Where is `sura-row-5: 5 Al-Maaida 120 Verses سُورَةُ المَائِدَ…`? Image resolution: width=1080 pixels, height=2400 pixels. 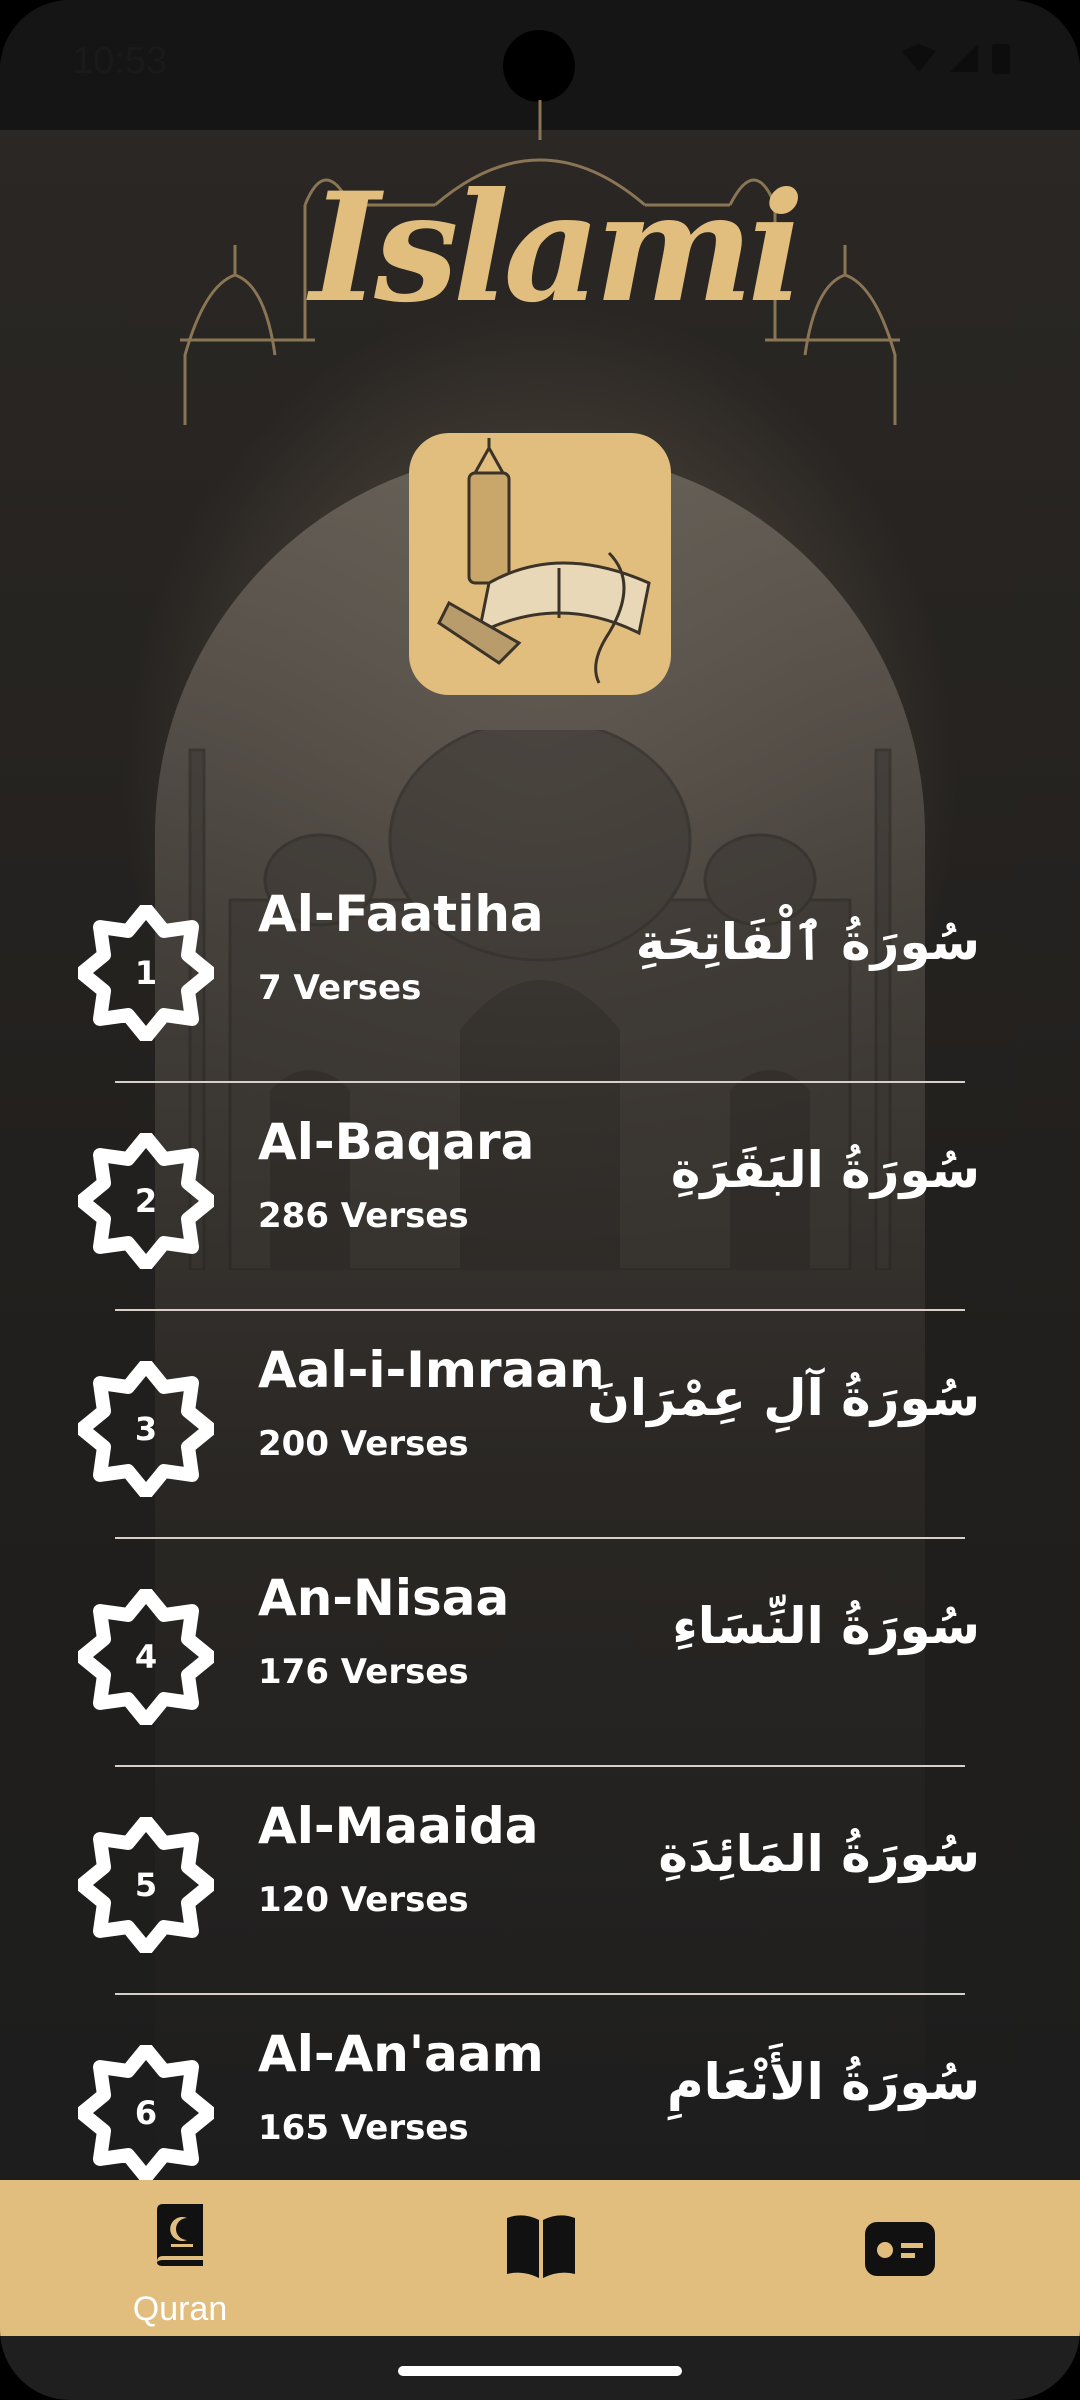
sura-row-5: 5 Al-Maaida 120 Verses سُورَةُ المَائِدَ… is located at coordinates (540, 1881).